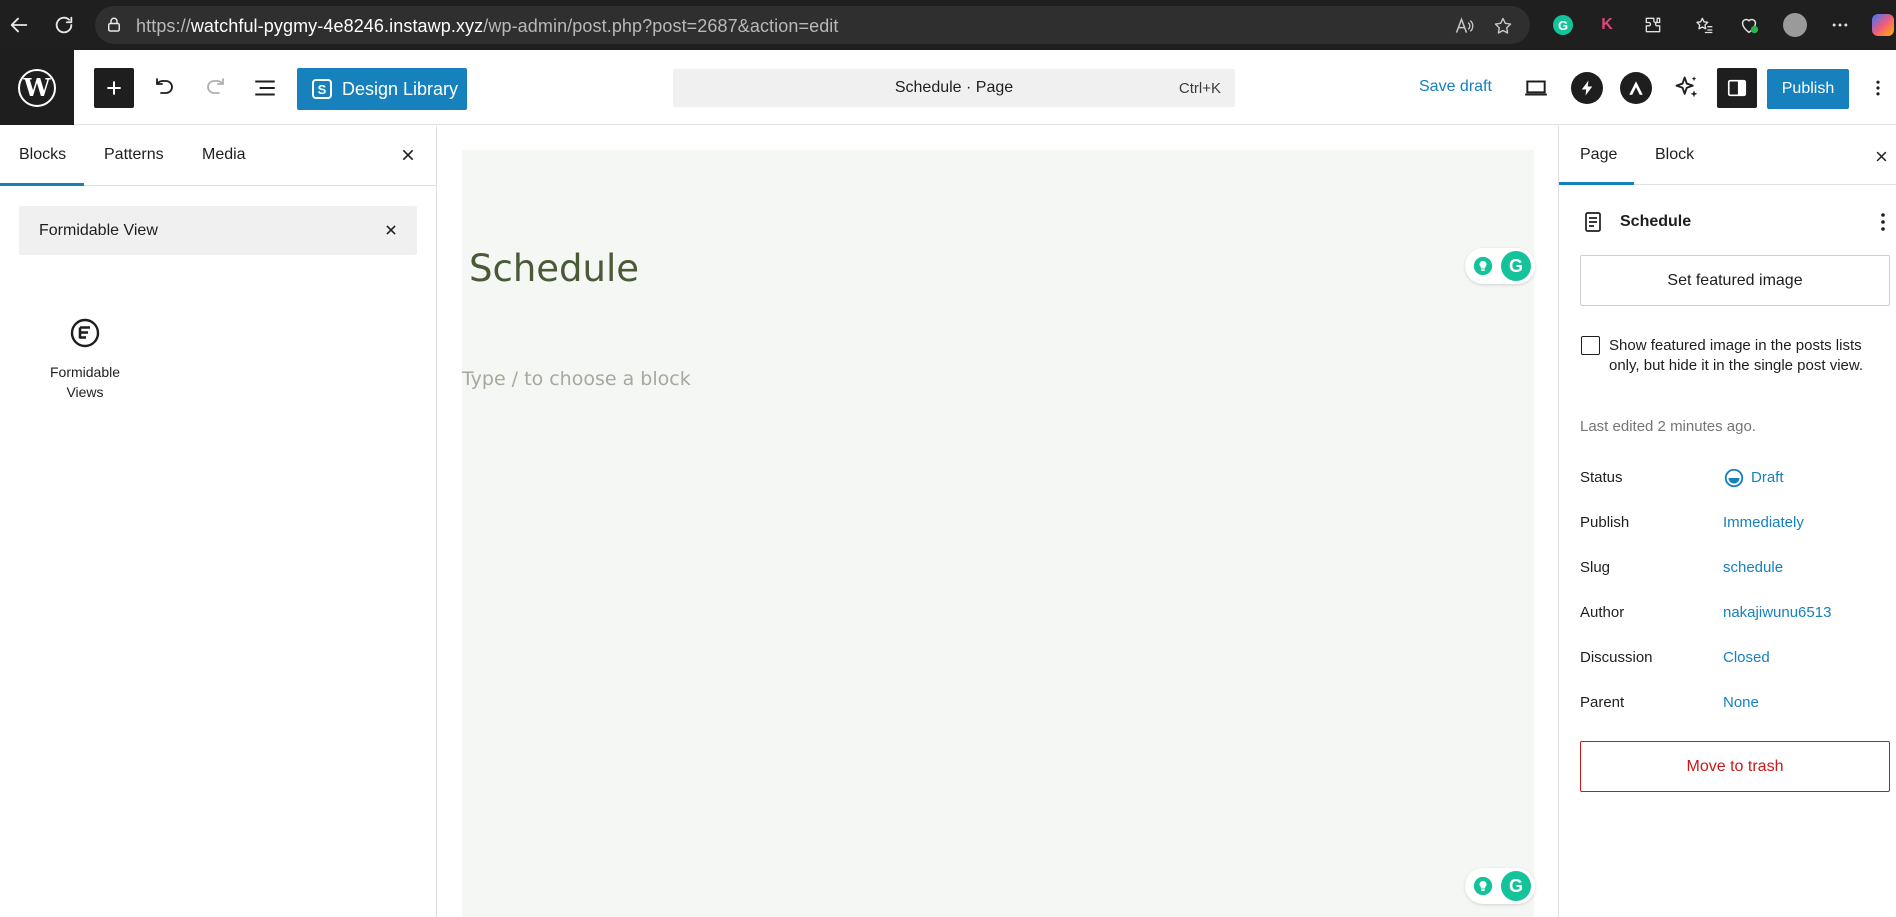  I want to click on site-info-icon, so click(114, 25).